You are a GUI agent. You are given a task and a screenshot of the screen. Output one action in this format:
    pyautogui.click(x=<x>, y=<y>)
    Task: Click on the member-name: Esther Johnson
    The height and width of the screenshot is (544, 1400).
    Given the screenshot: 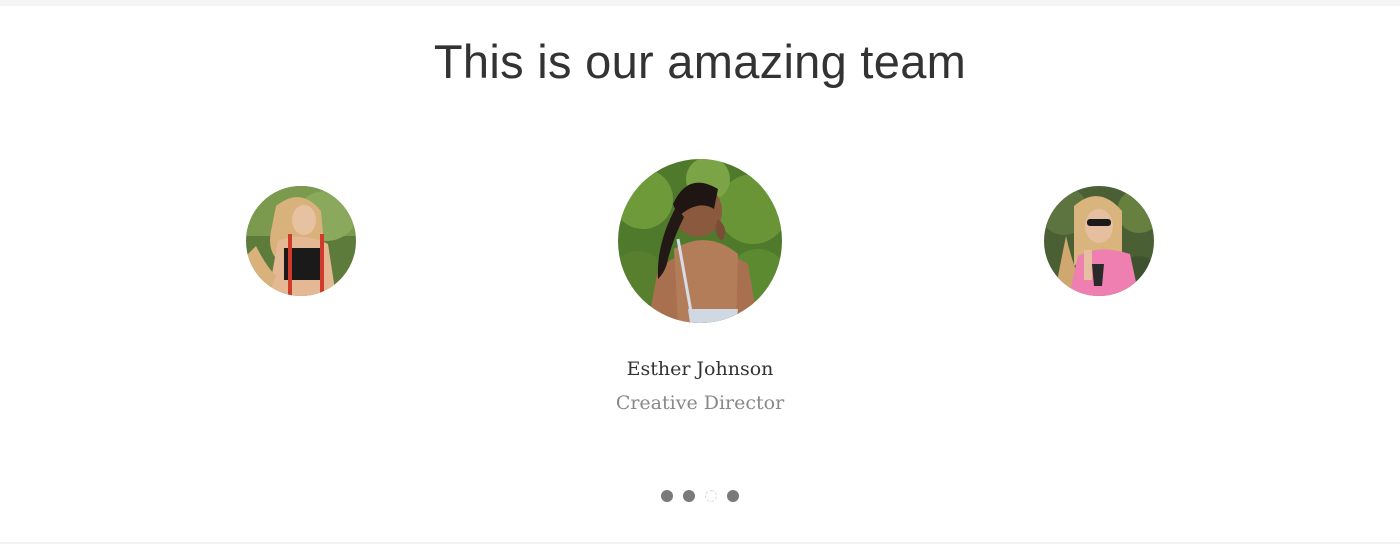 What is the action you would take?
    pyautogui.click(x=700, y=369)
    